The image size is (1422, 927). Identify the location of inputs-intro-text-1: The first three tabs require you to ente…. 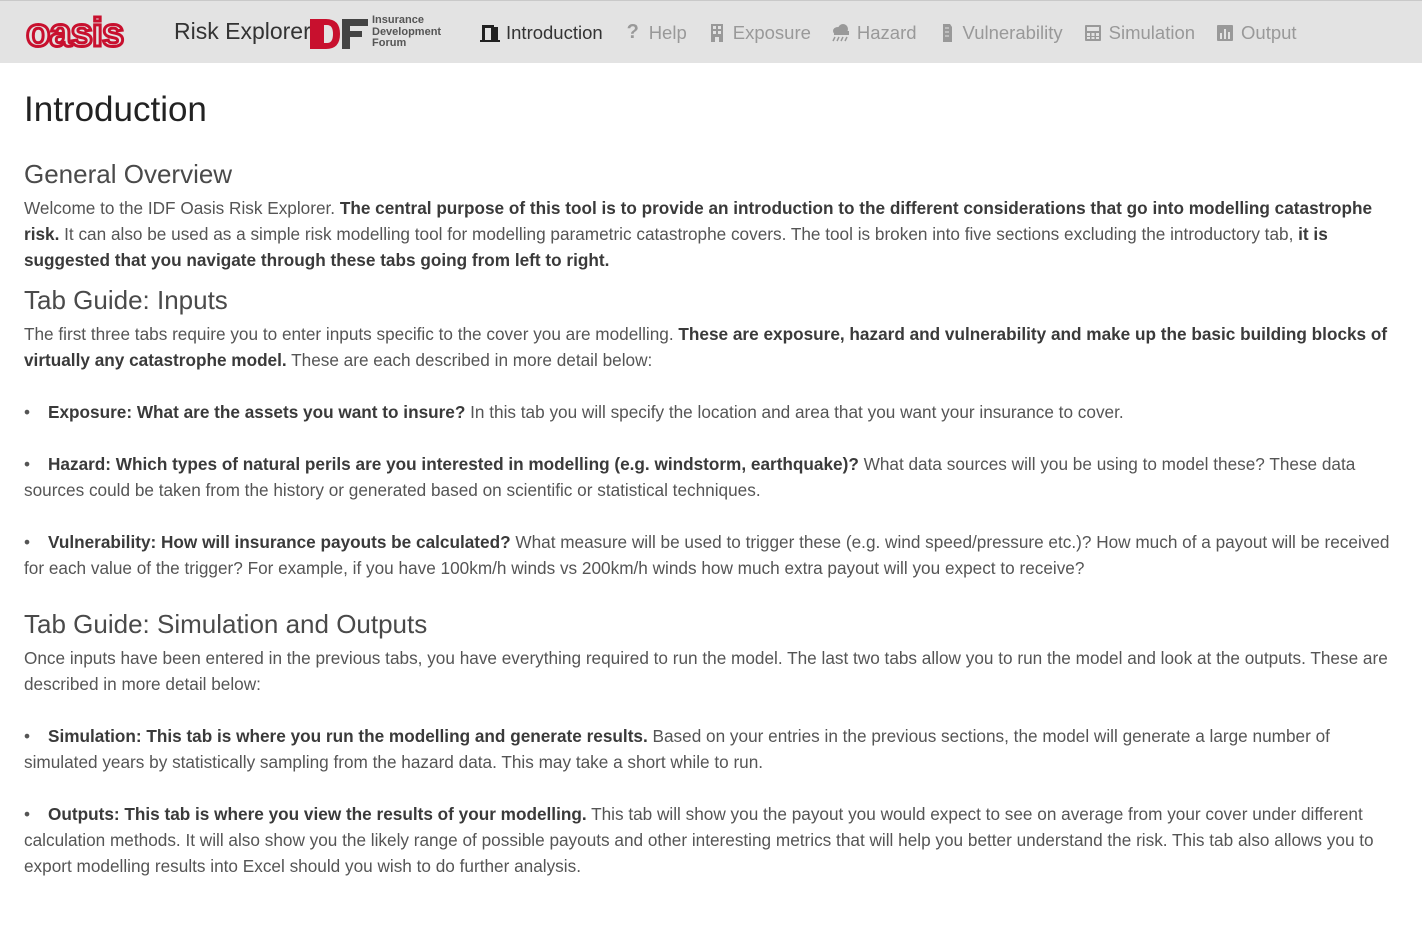
(351, 334).